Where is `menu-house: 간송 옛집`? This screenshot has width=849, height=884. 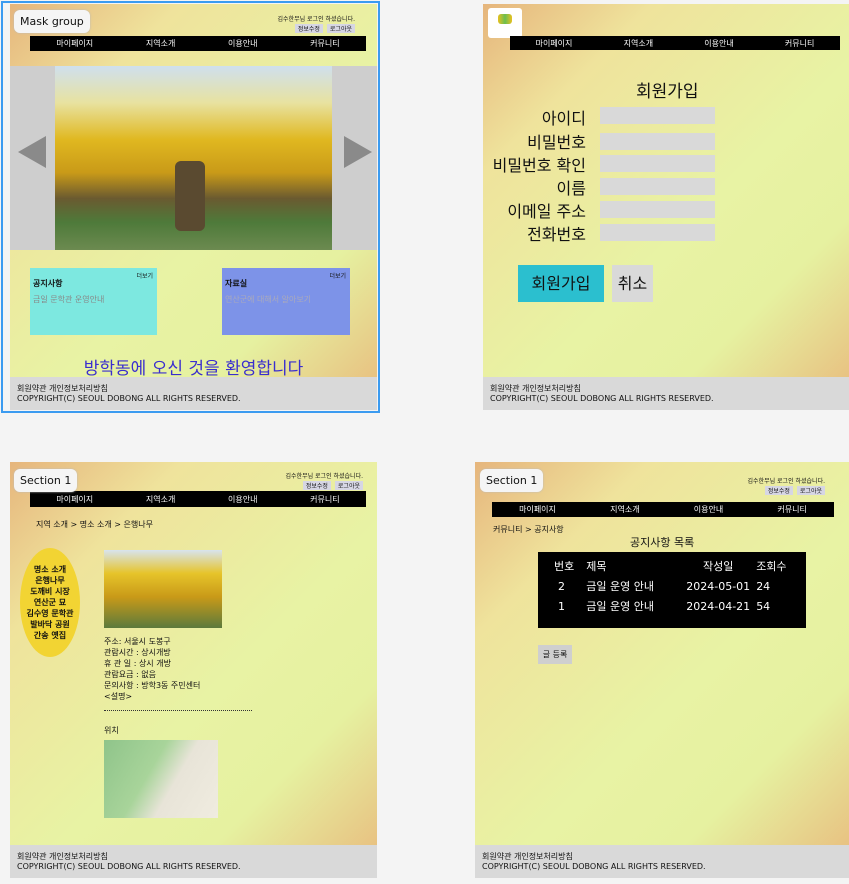 menu-house: 간송 옛집 is located at coordinates (50, 635).